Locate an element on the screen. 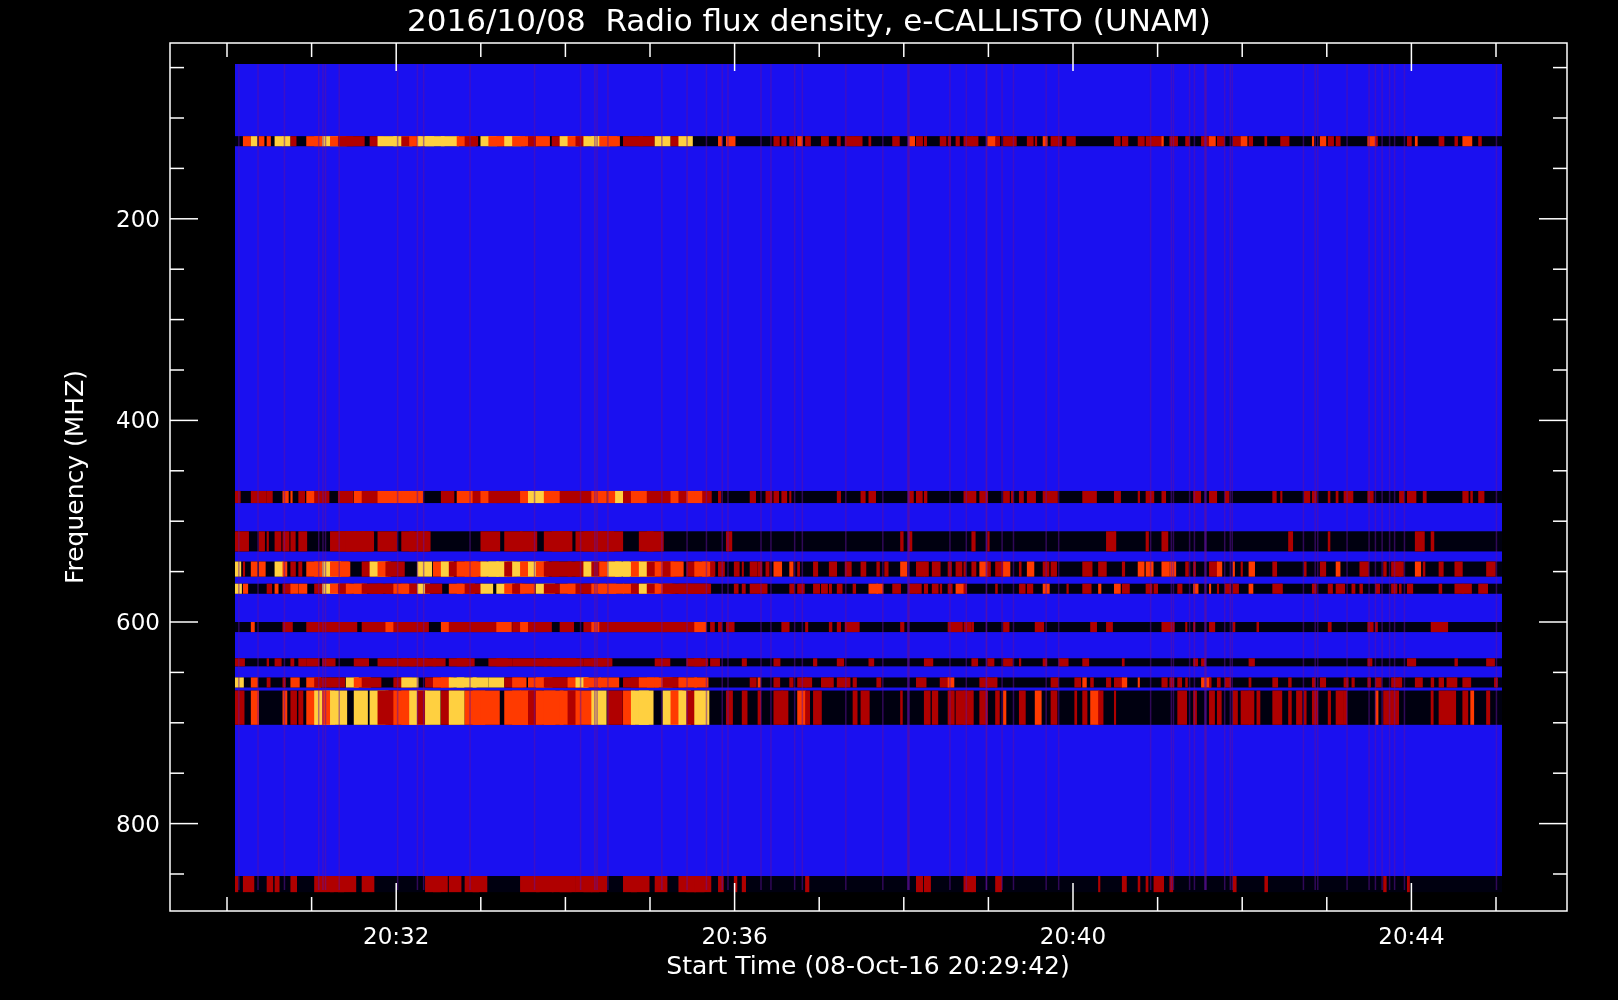 This screenshot has width=1618, height=1000. y-tick-label: 600 is located at coordinates (138, 622).